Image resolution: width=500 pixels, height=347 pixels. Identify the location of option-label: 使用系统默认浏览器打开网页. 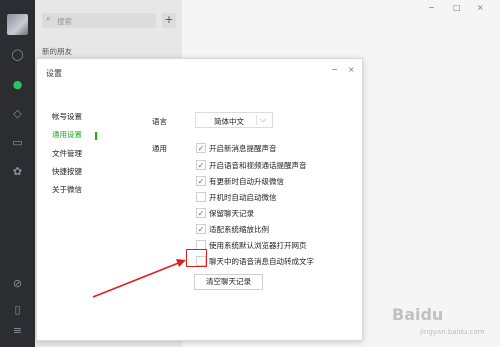
(258, 245).